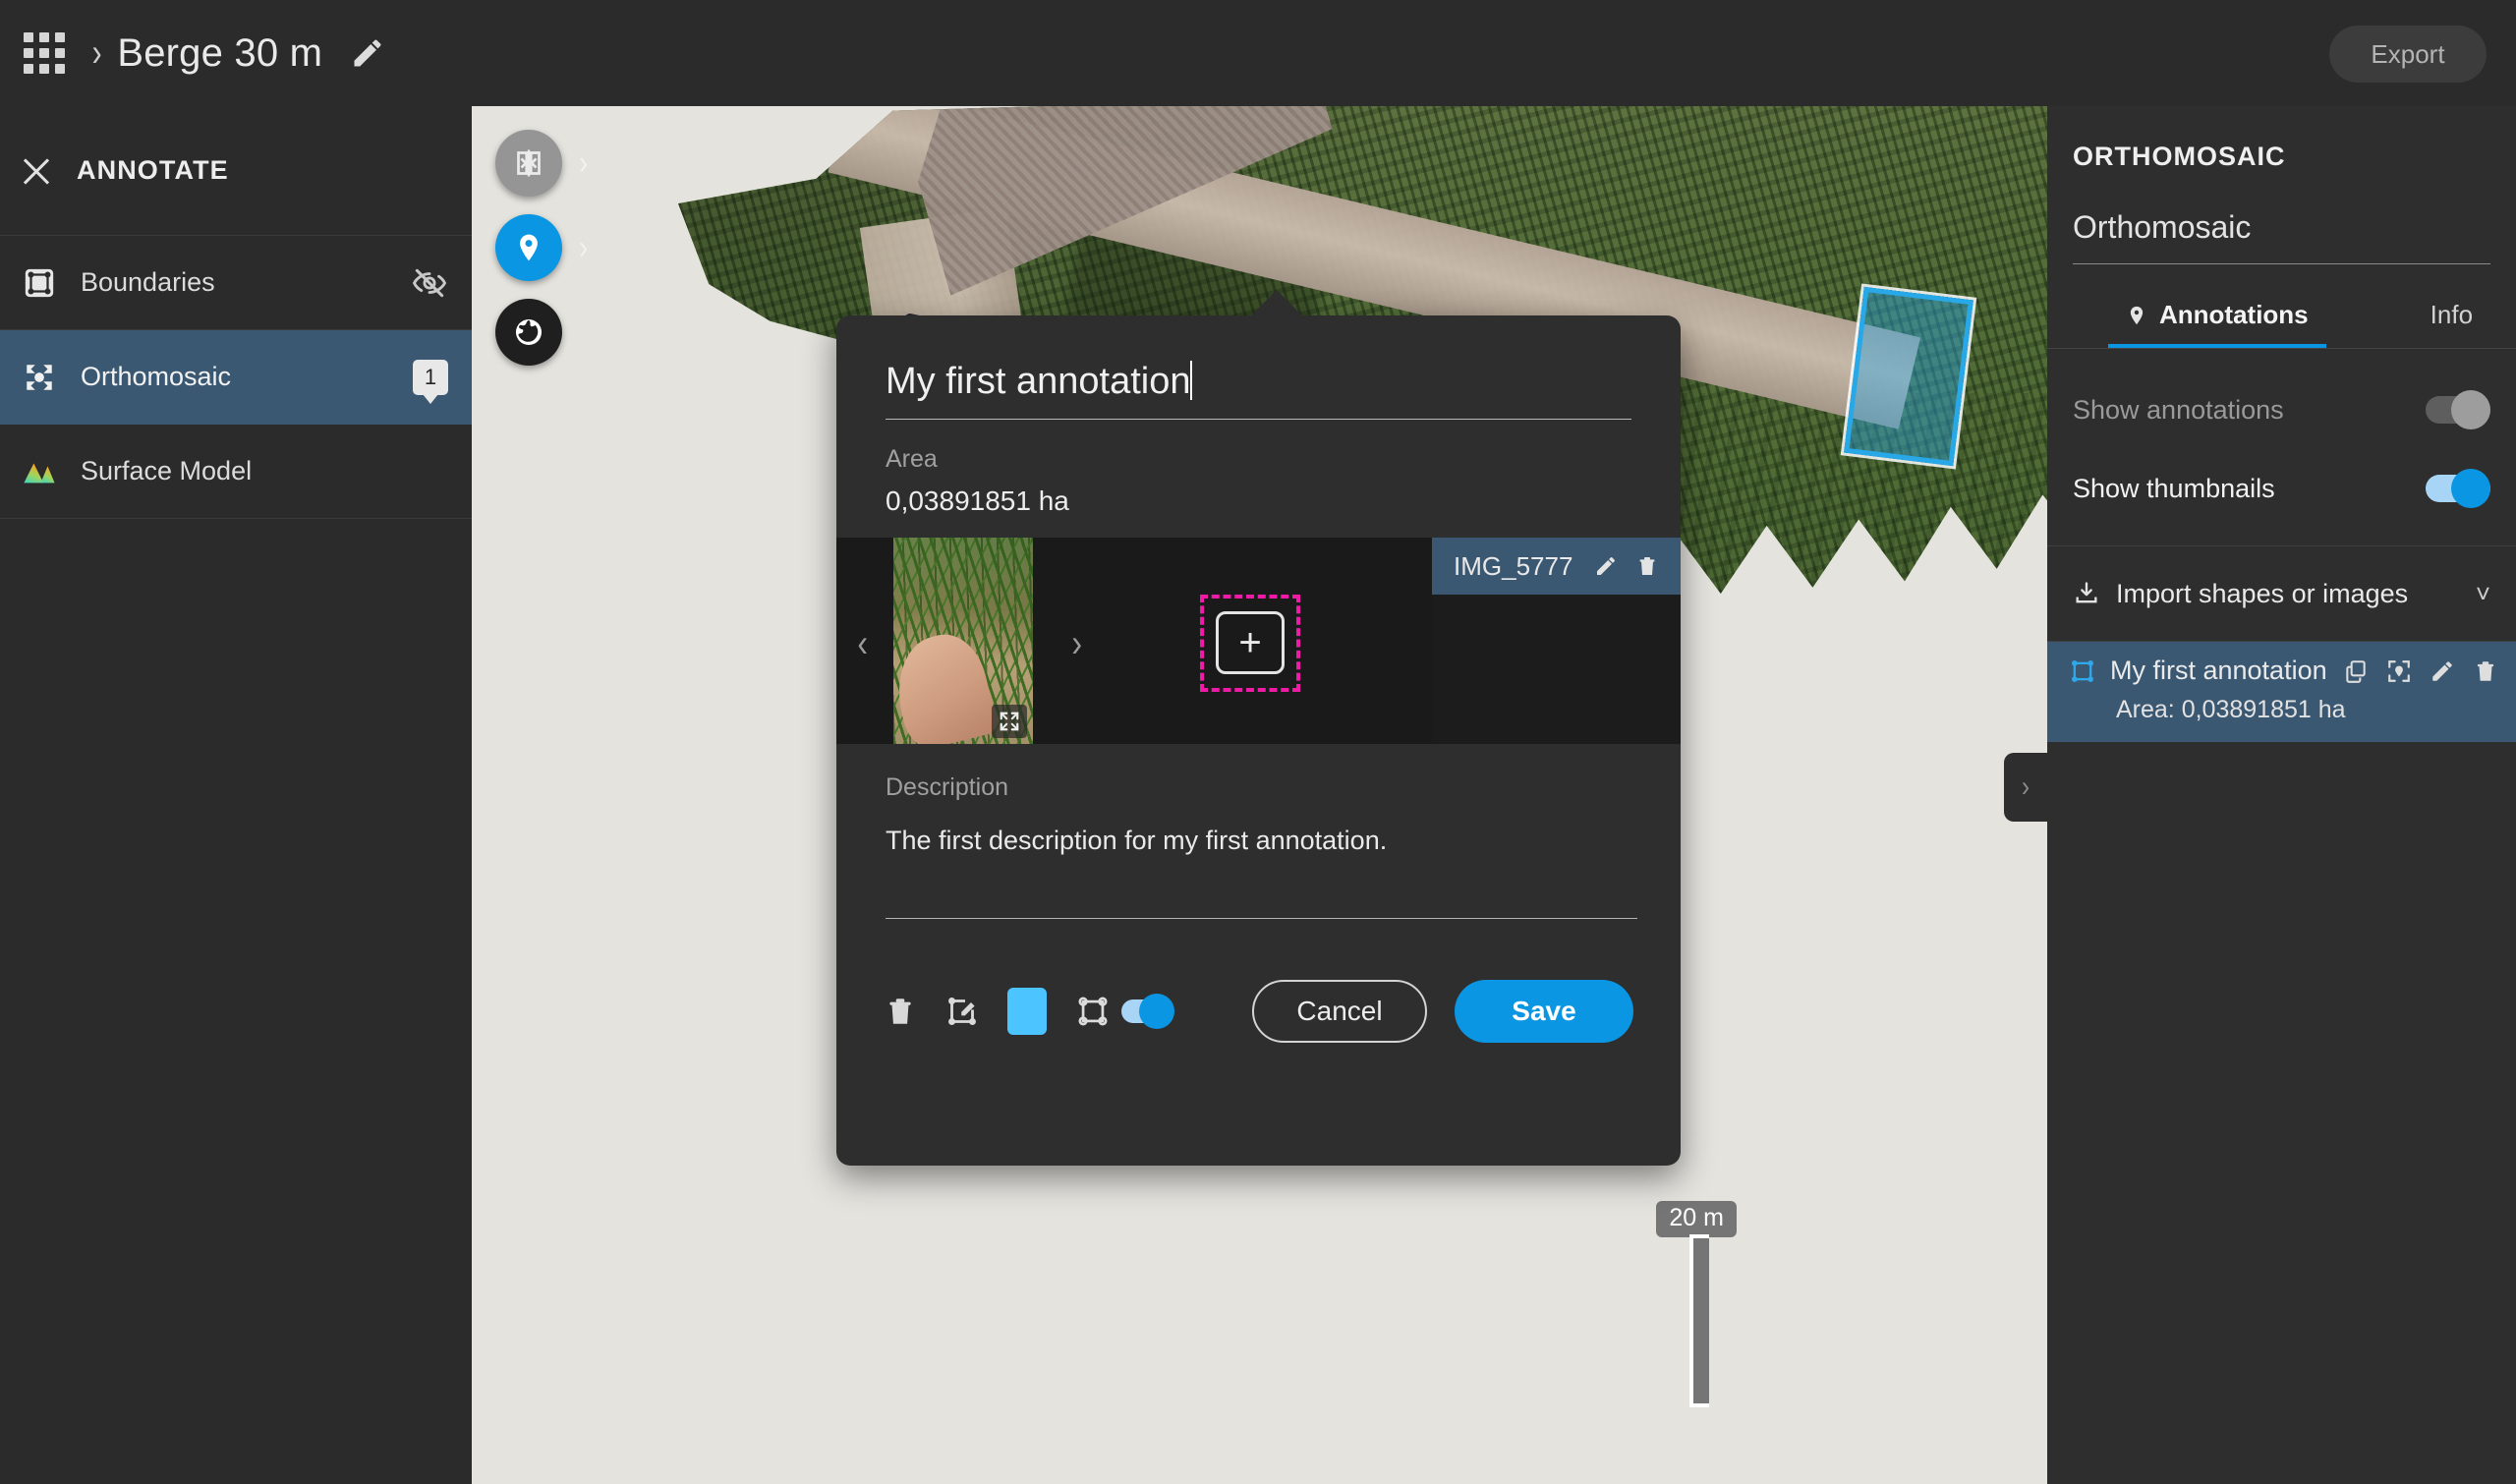 This screenshot has width=2516, height=1484. I want to click on boundaries-icon, so click(39, 283).